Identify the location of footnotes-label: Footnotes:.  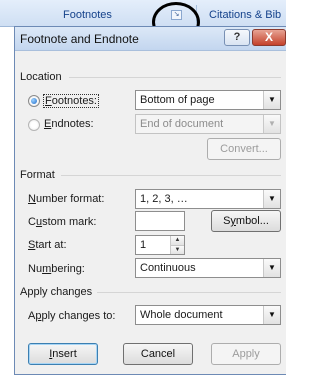
(71, 101).